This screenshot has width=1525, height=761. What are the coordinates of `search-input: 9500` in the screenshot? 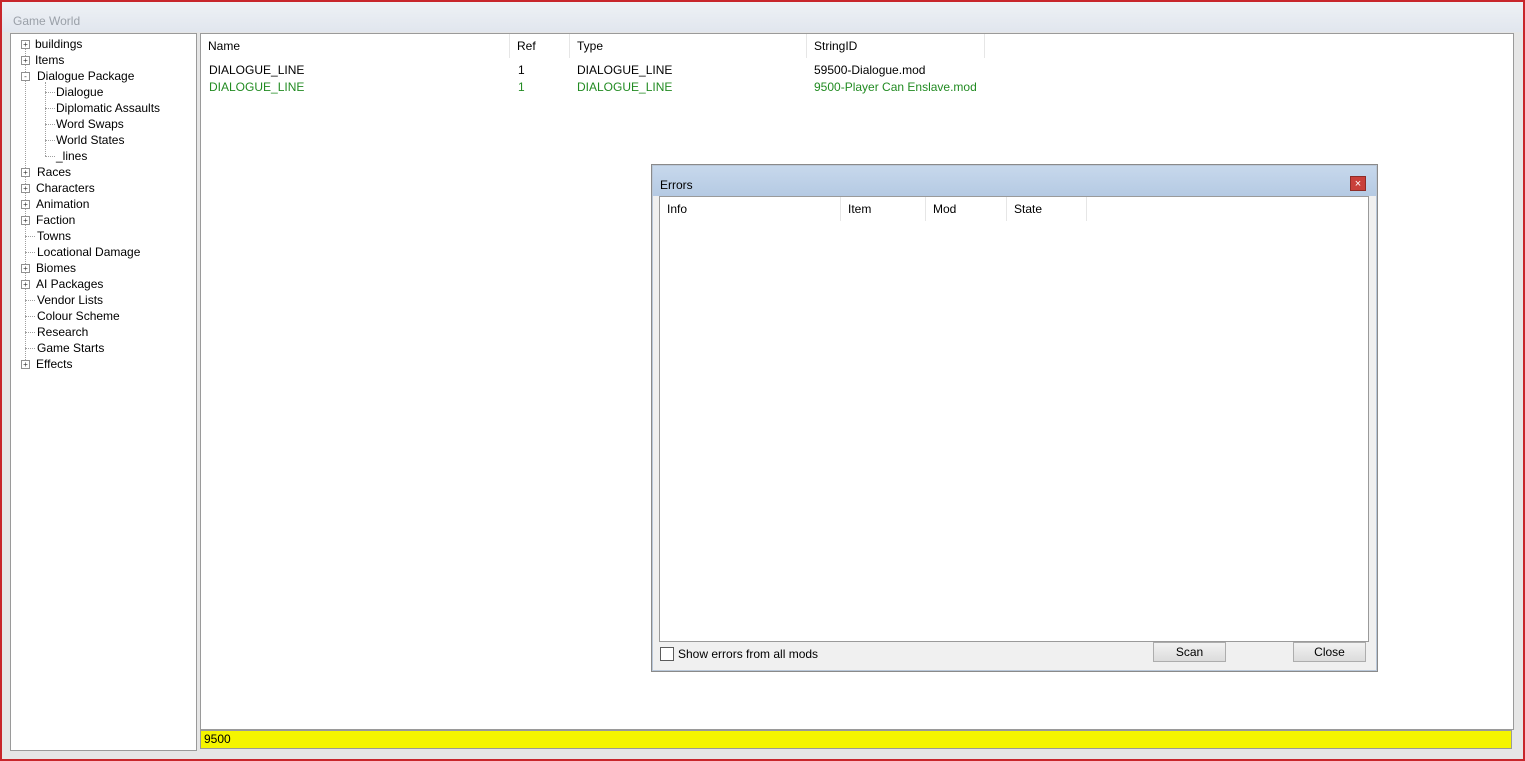 It's located at (856, 739).